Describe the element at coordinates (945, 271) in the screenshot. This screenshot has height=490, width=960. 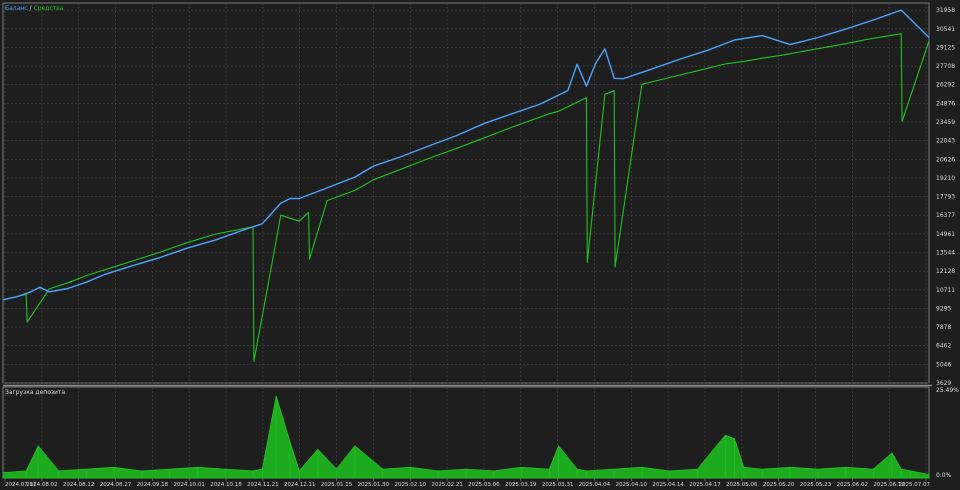
I see `y-tick-label: 12128` at that location.